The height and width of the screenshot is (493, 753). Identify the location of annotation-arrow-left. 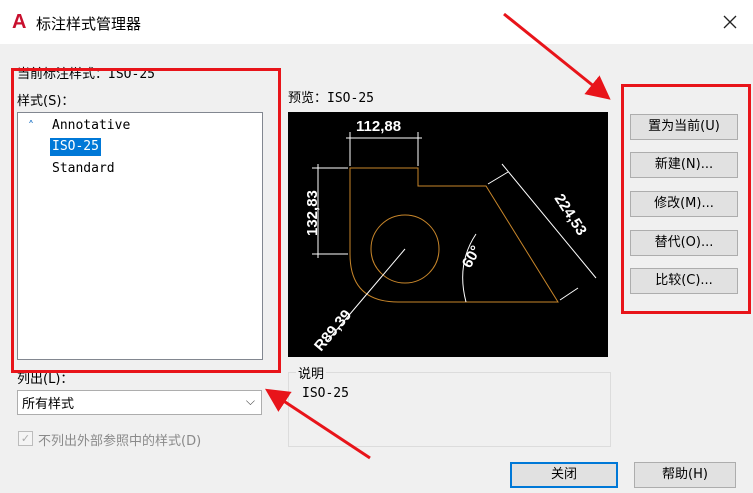
(317, 424).